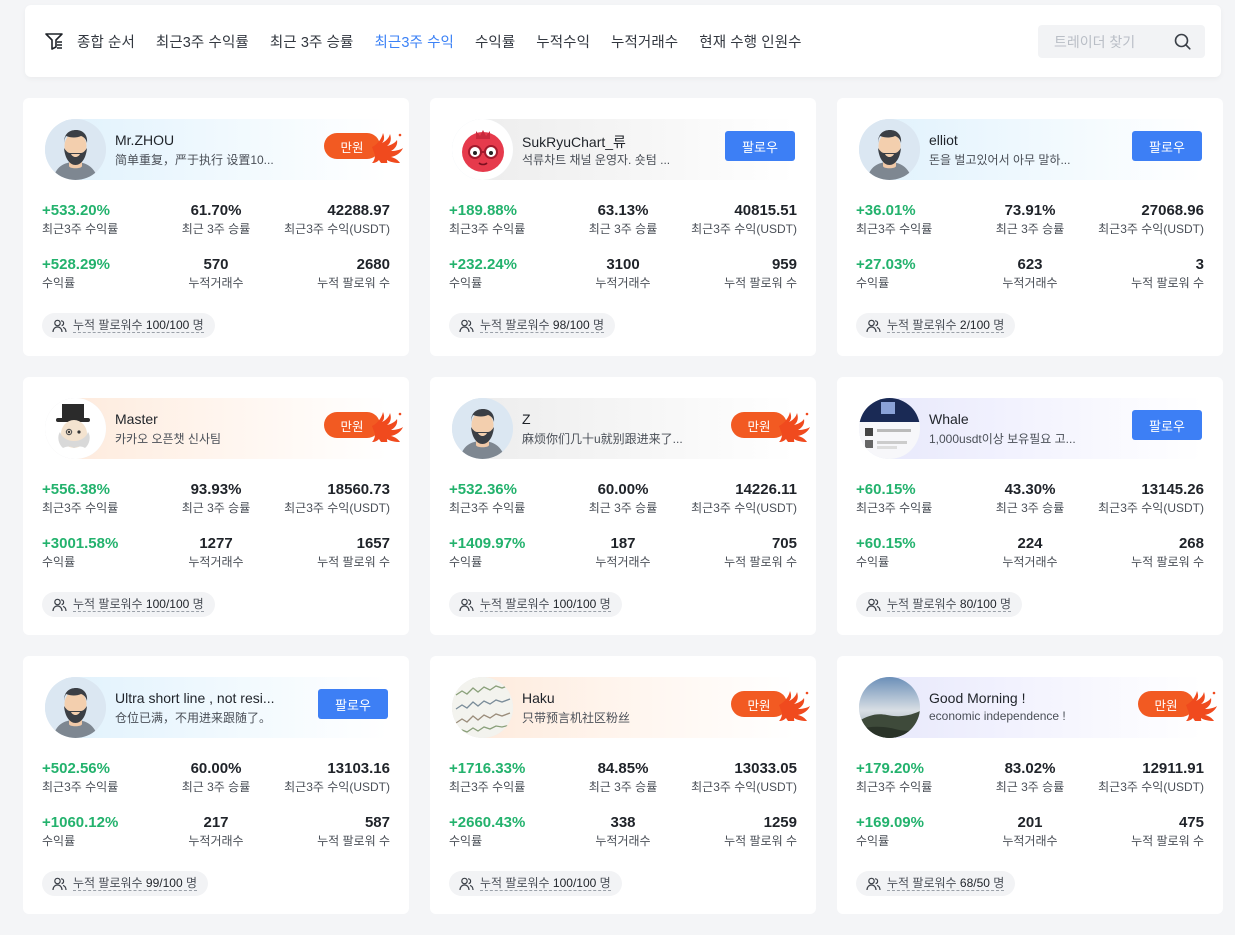 This screenshot has height=935, width=1235. Describe the element at coordinates (1030, 428) in the screenshot. I see `trader-header: Whale 1,000usdt이상 보유필요 고... 팔로우` at that location.